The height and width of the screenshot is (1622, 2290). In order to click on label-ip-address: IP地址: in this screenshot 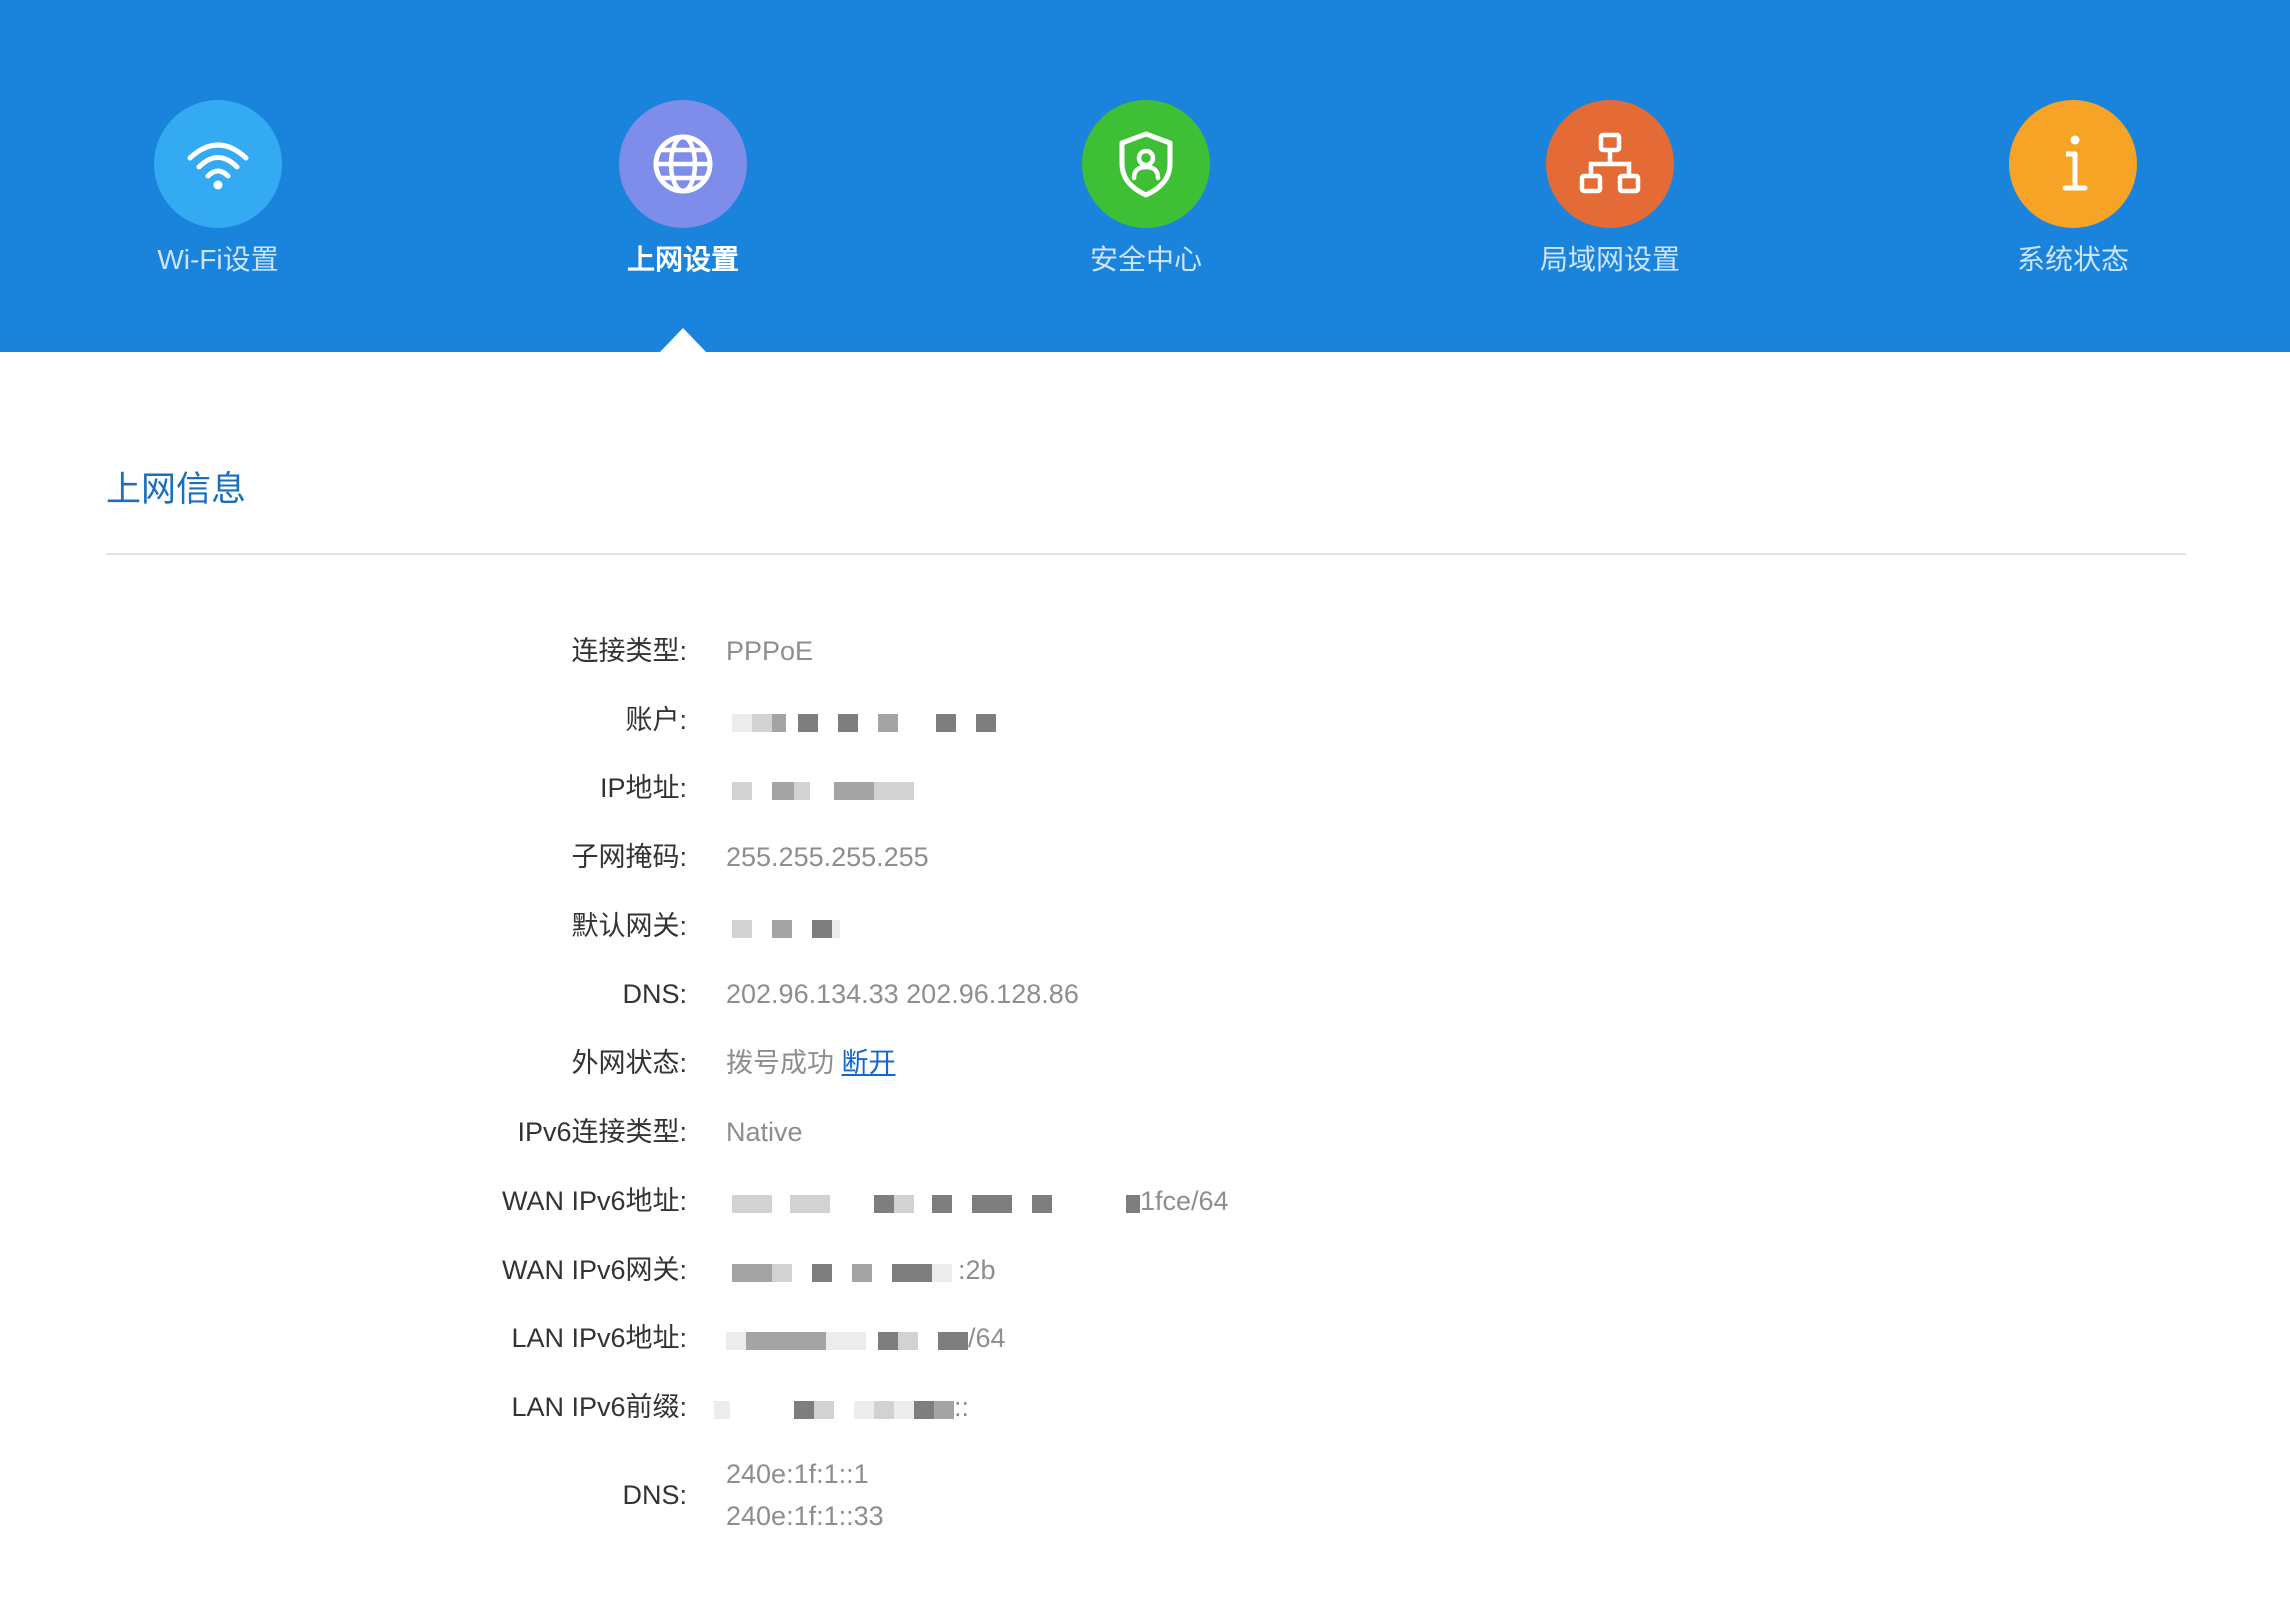, I will do `click(643, 788)`.